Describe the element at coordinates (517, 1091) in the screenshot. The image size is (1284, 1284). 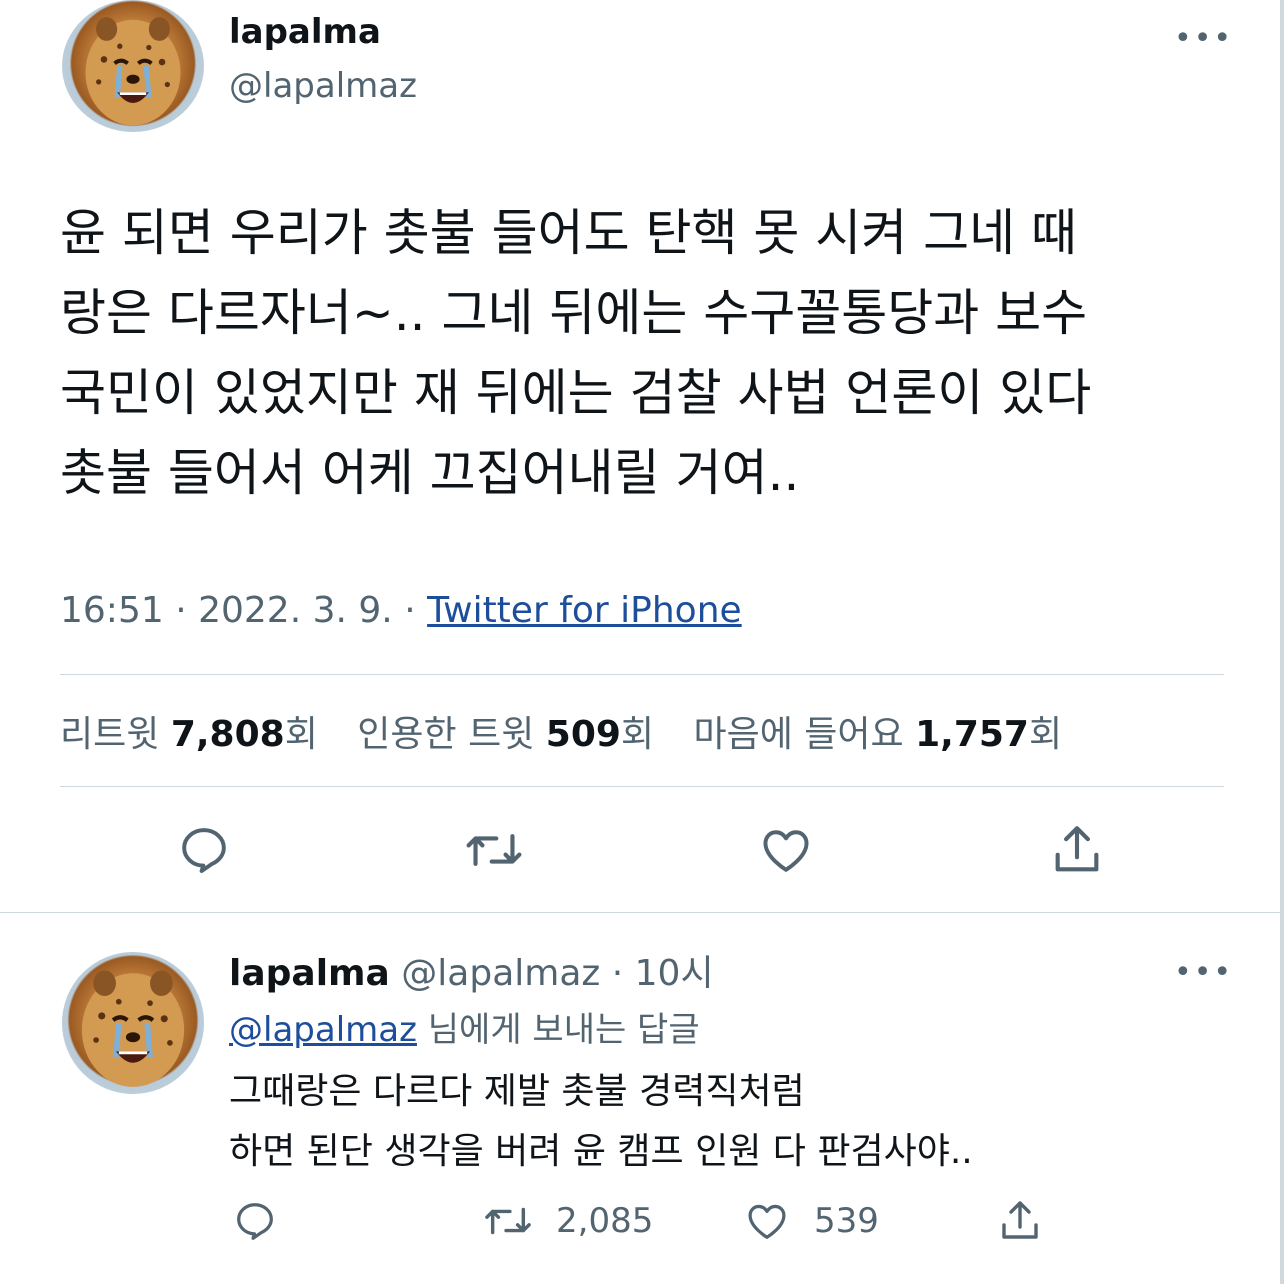
I see `reply-text-line: 그때랑은 다르다 제발 촛불 경력직처럼` at that location.